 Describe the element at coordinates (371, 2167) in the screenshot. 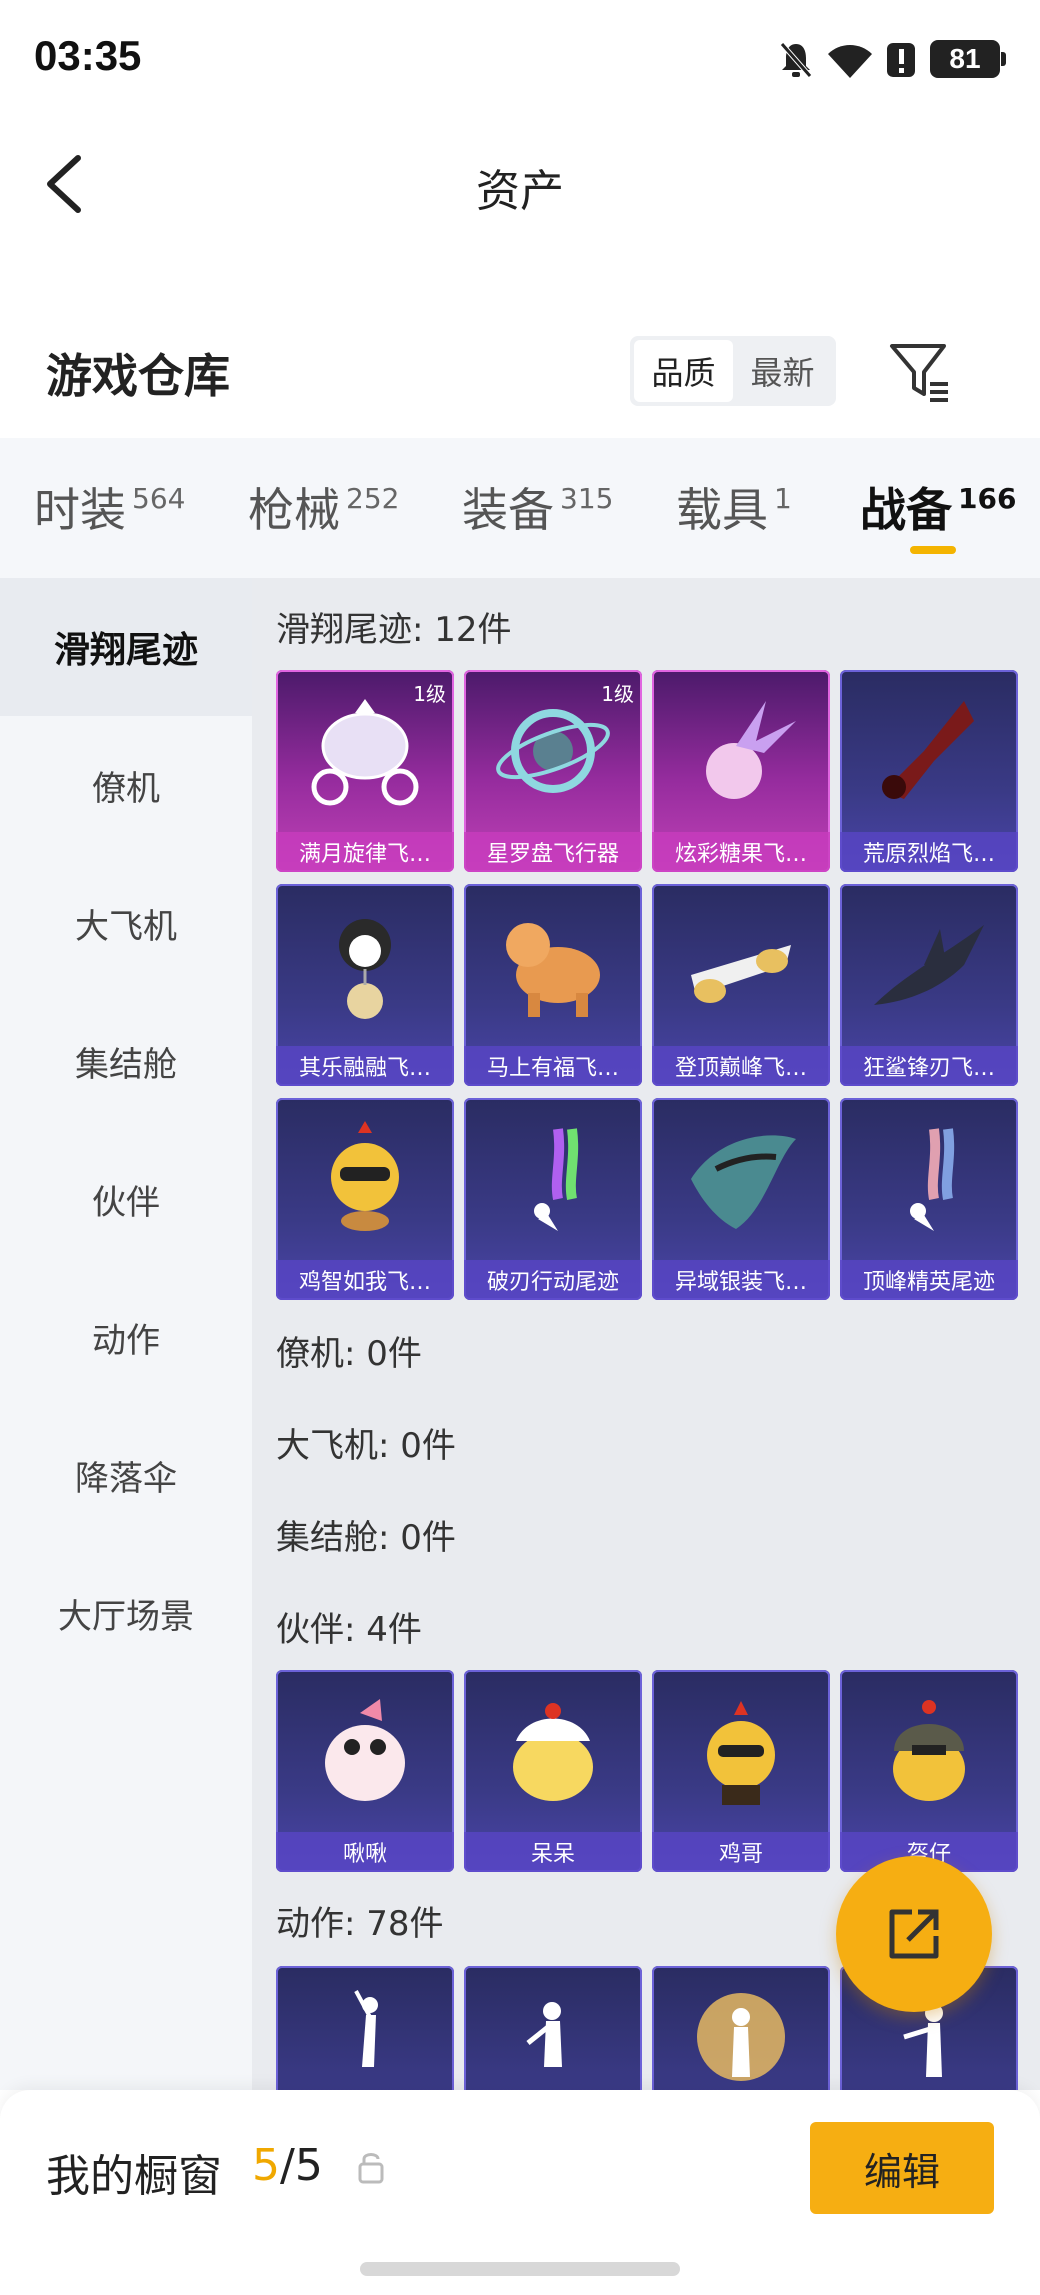

I see `lock-icon` at that location.